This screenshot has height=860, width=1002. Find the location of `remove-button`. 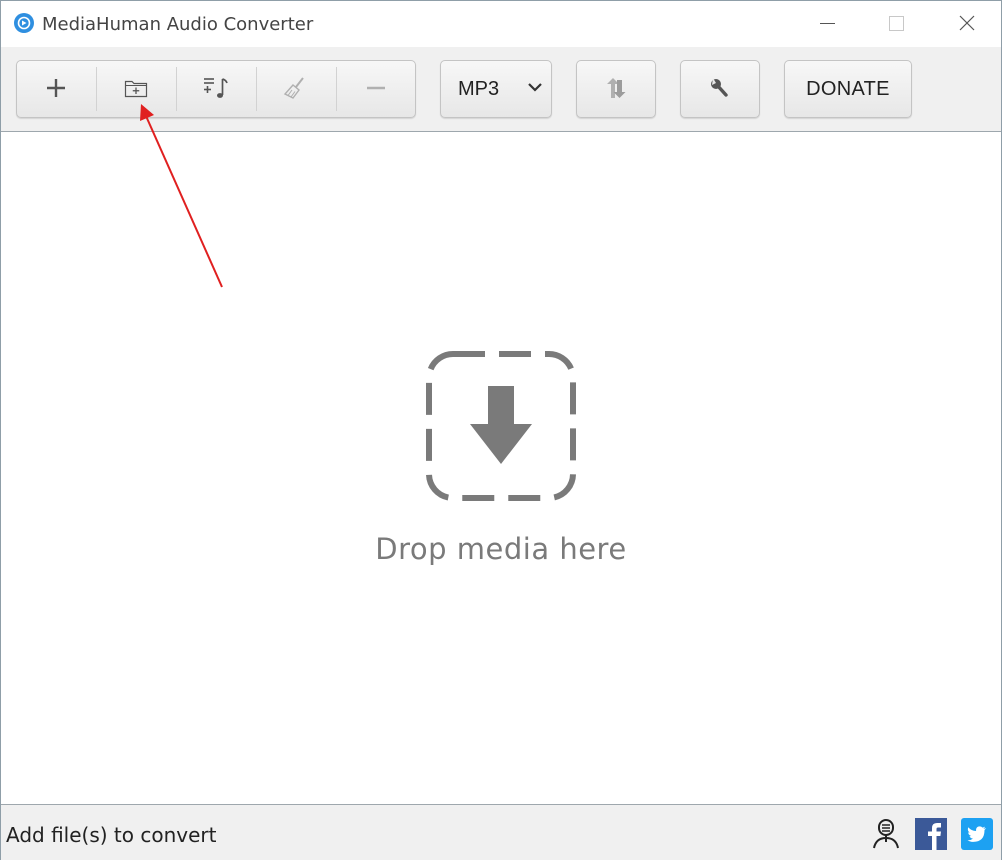

remove-button is located at coordinates (376, 89).